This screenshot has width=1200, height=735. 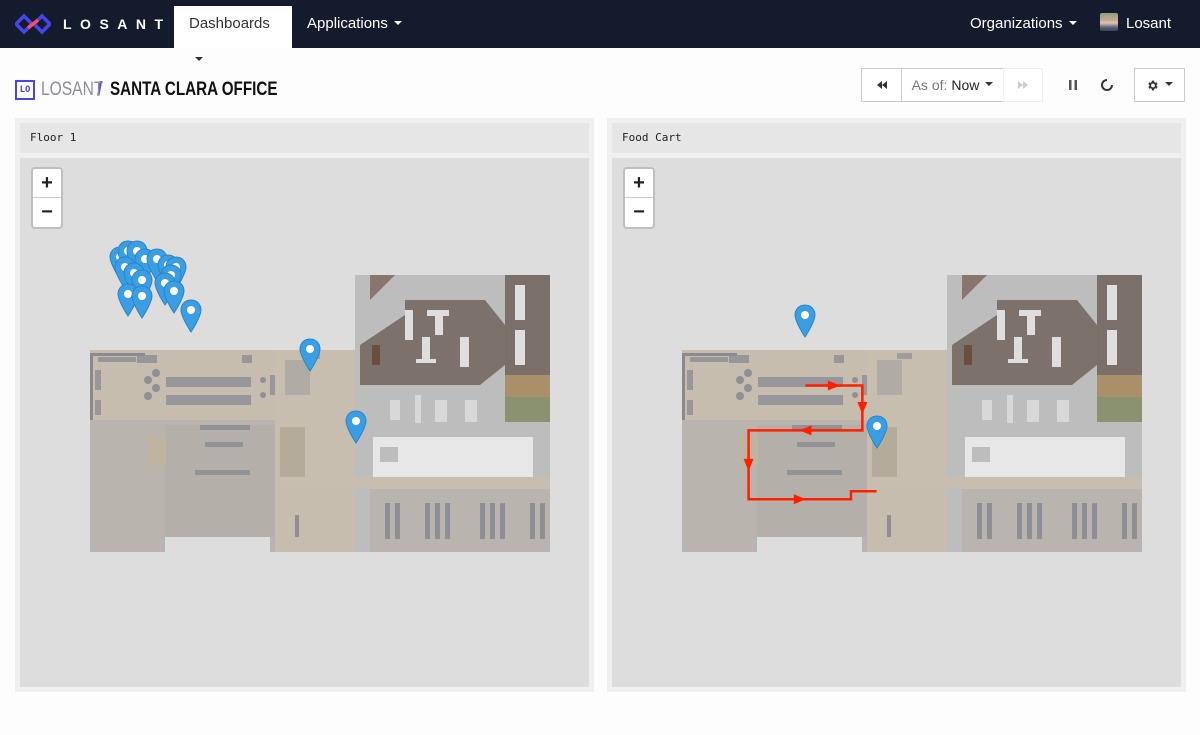 What do you see at coordinates (347, 23) in the screenshot?
I see `nav-applications-label: Applications` at bounding box center [347, 23].